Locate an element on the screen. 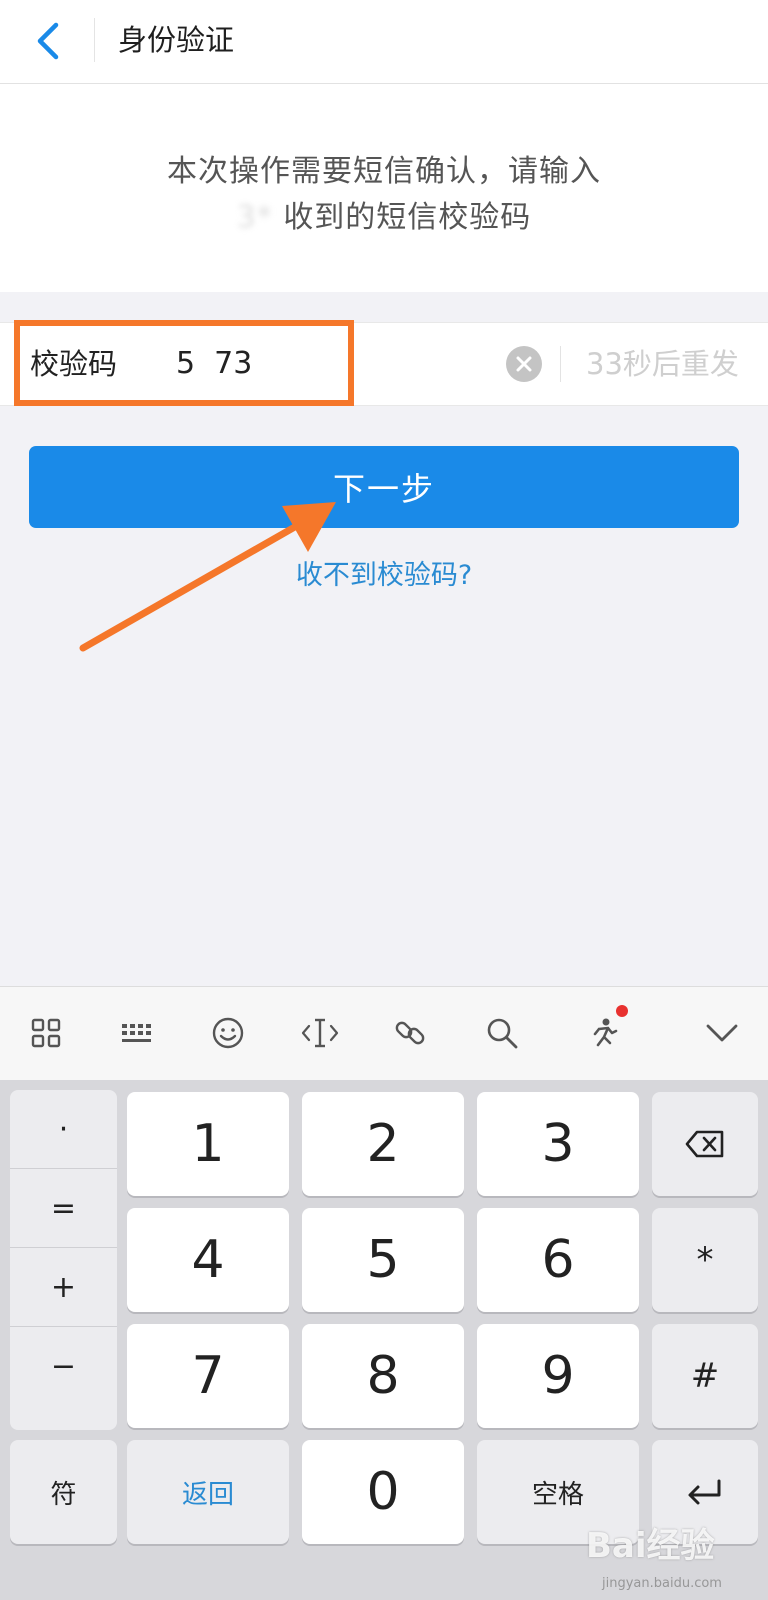 This screenshot has height=1600, width=768. key-6: 6 is located at coordinates (558, 1260).